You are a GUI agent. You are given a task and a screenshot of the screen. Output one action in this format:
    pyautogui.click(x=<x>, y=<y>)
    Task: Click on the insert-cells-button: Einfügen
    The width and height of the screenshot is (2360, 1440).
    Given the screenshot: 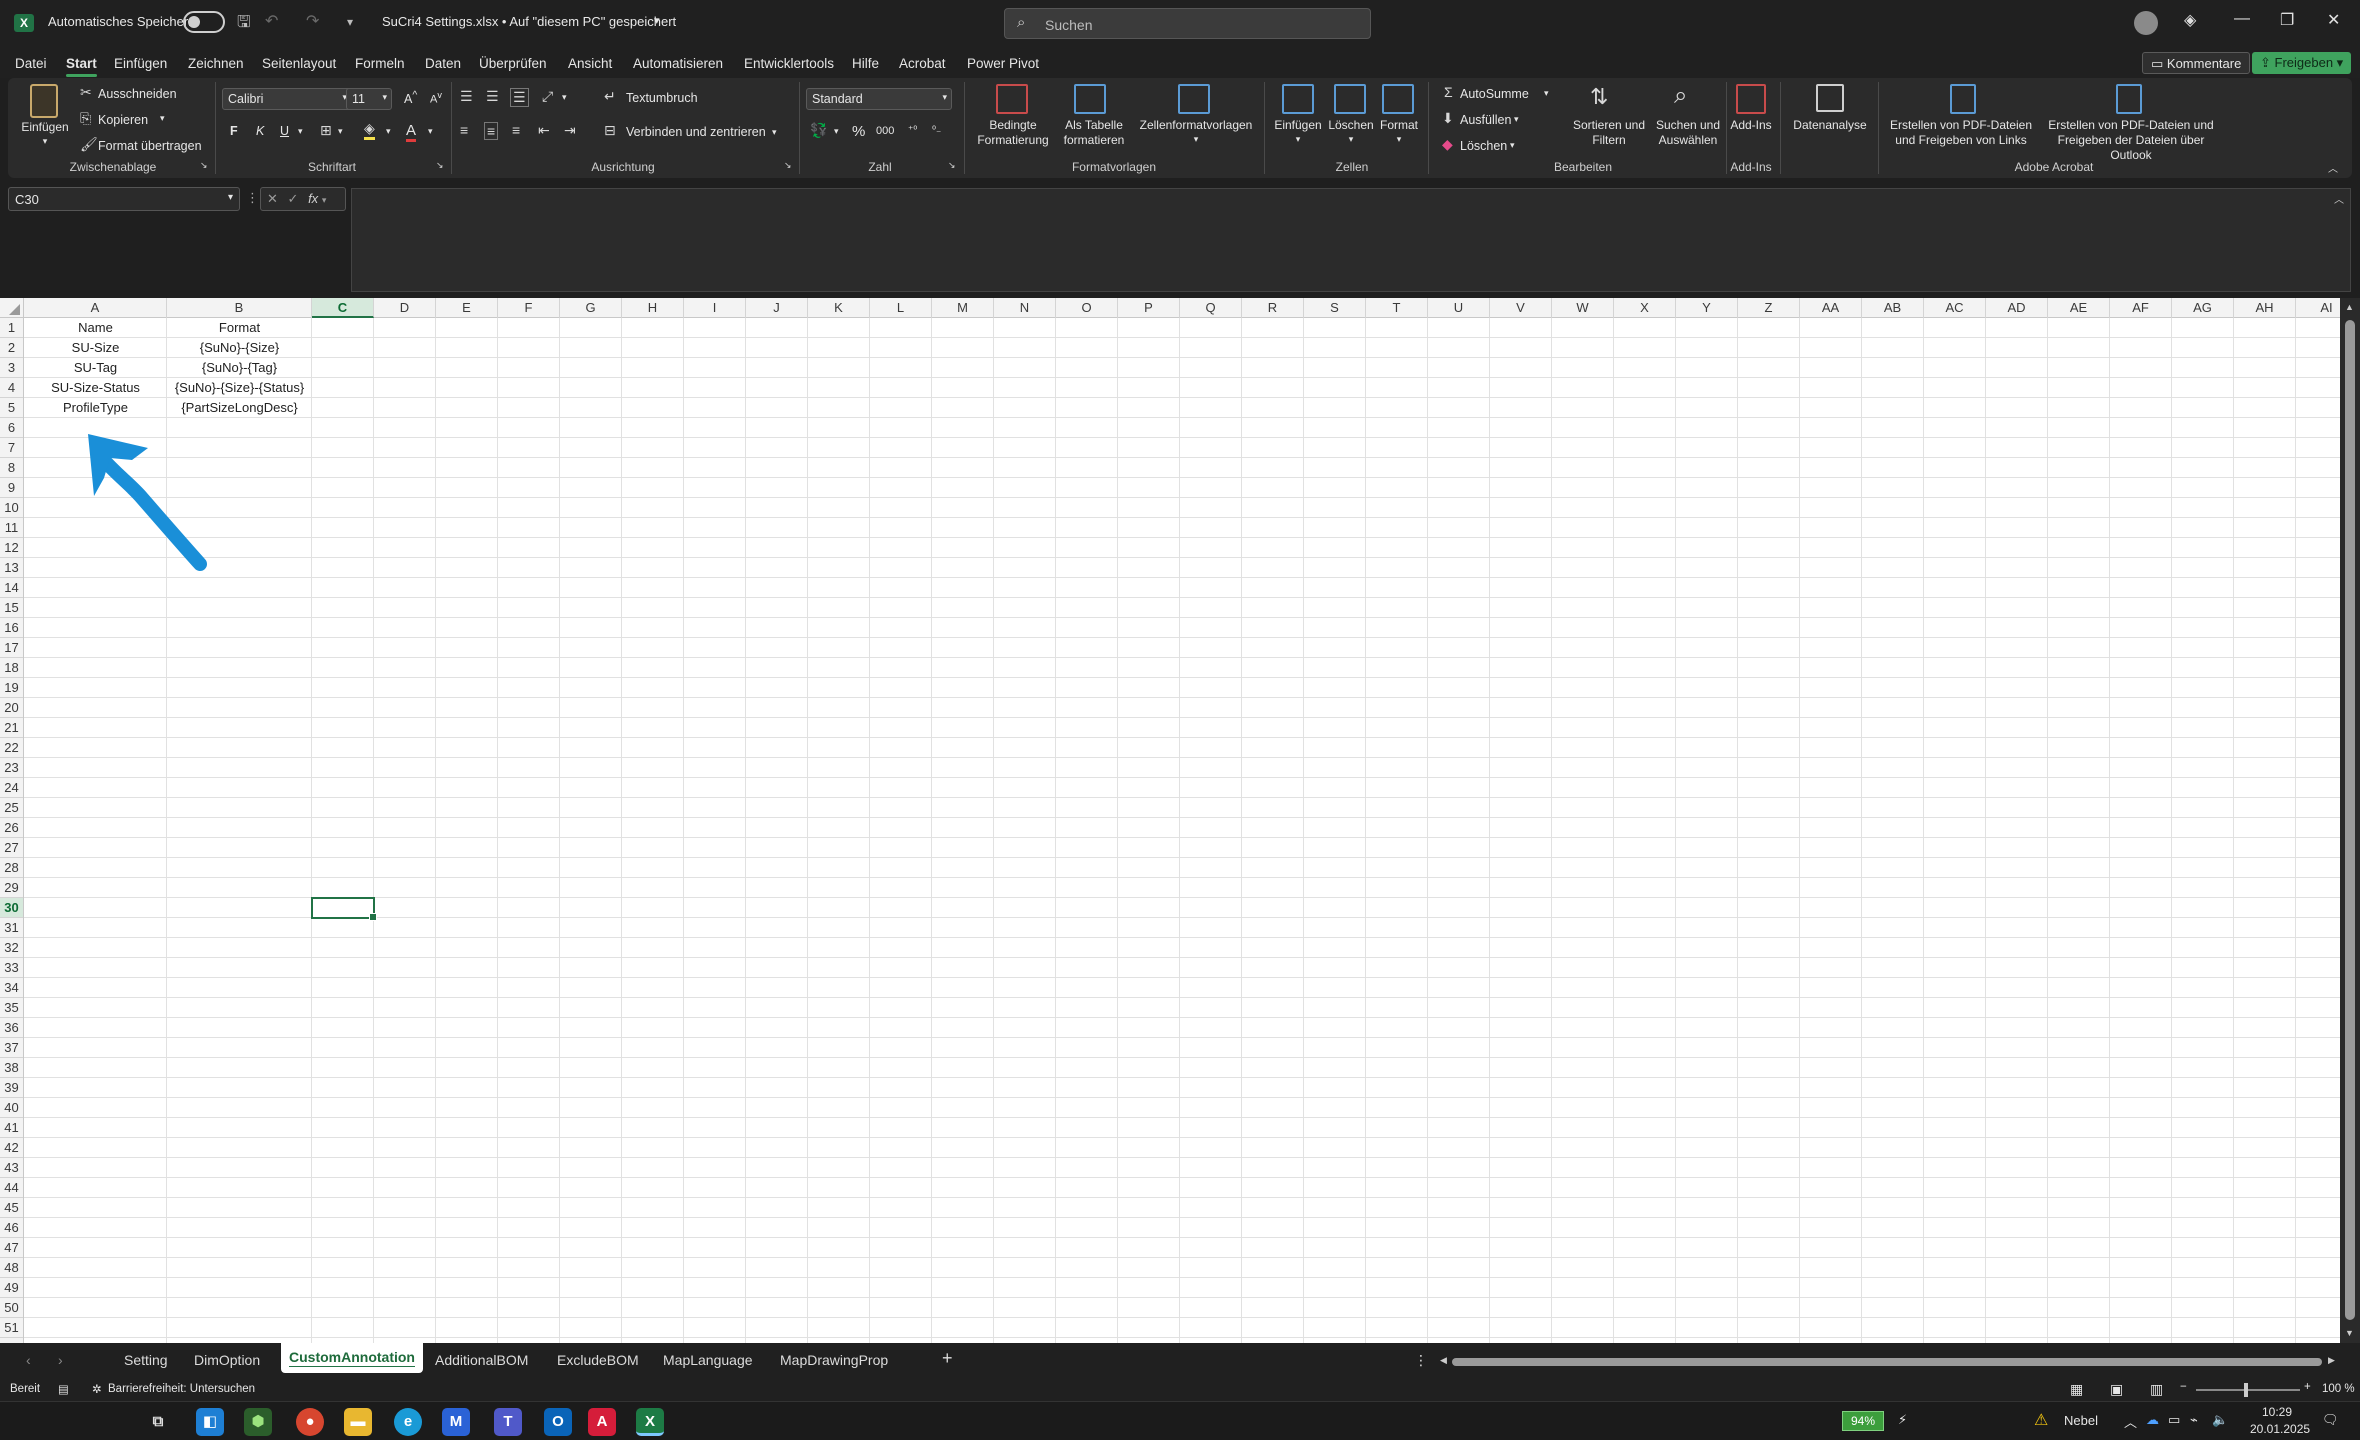 What is the action you would take?
    pyautogui.click(x=1298, y=125)
    